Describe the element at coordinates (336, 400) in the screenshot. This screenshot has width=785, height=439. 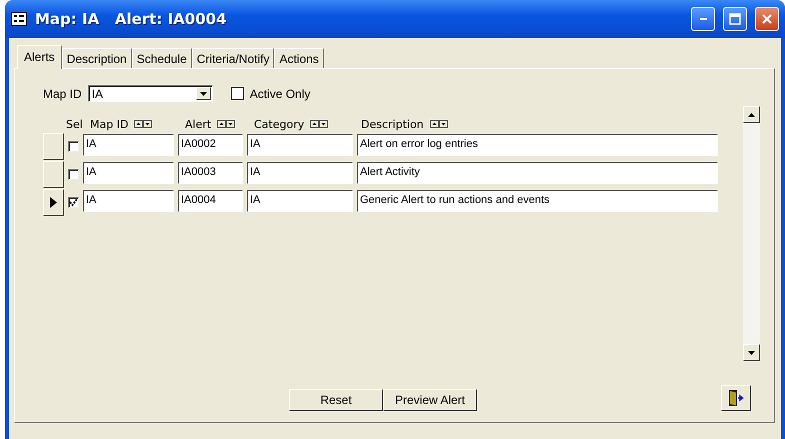
I see `form-button: Reset` at that location.